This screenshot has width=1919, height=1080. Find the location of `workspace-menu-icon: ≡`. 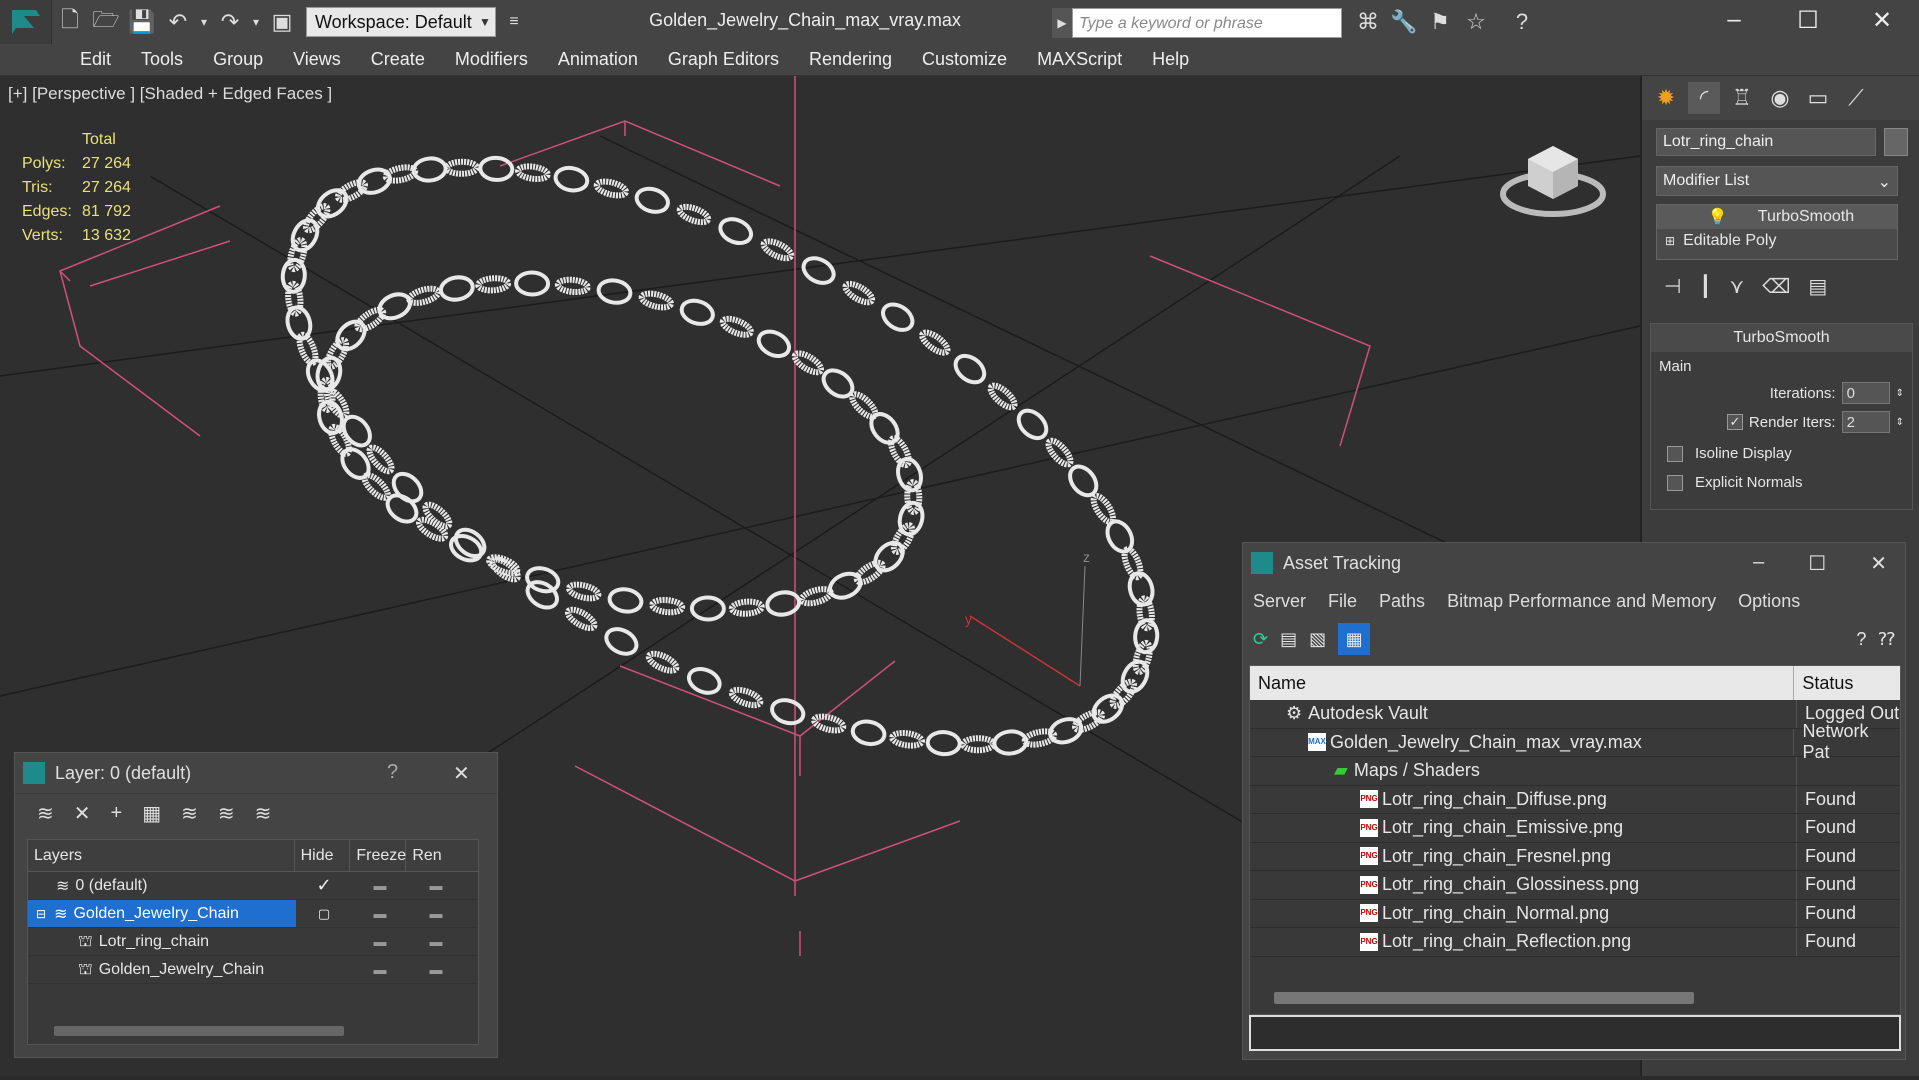

workspace-menu-icon: ≡ is located at coordinates (514, 22).